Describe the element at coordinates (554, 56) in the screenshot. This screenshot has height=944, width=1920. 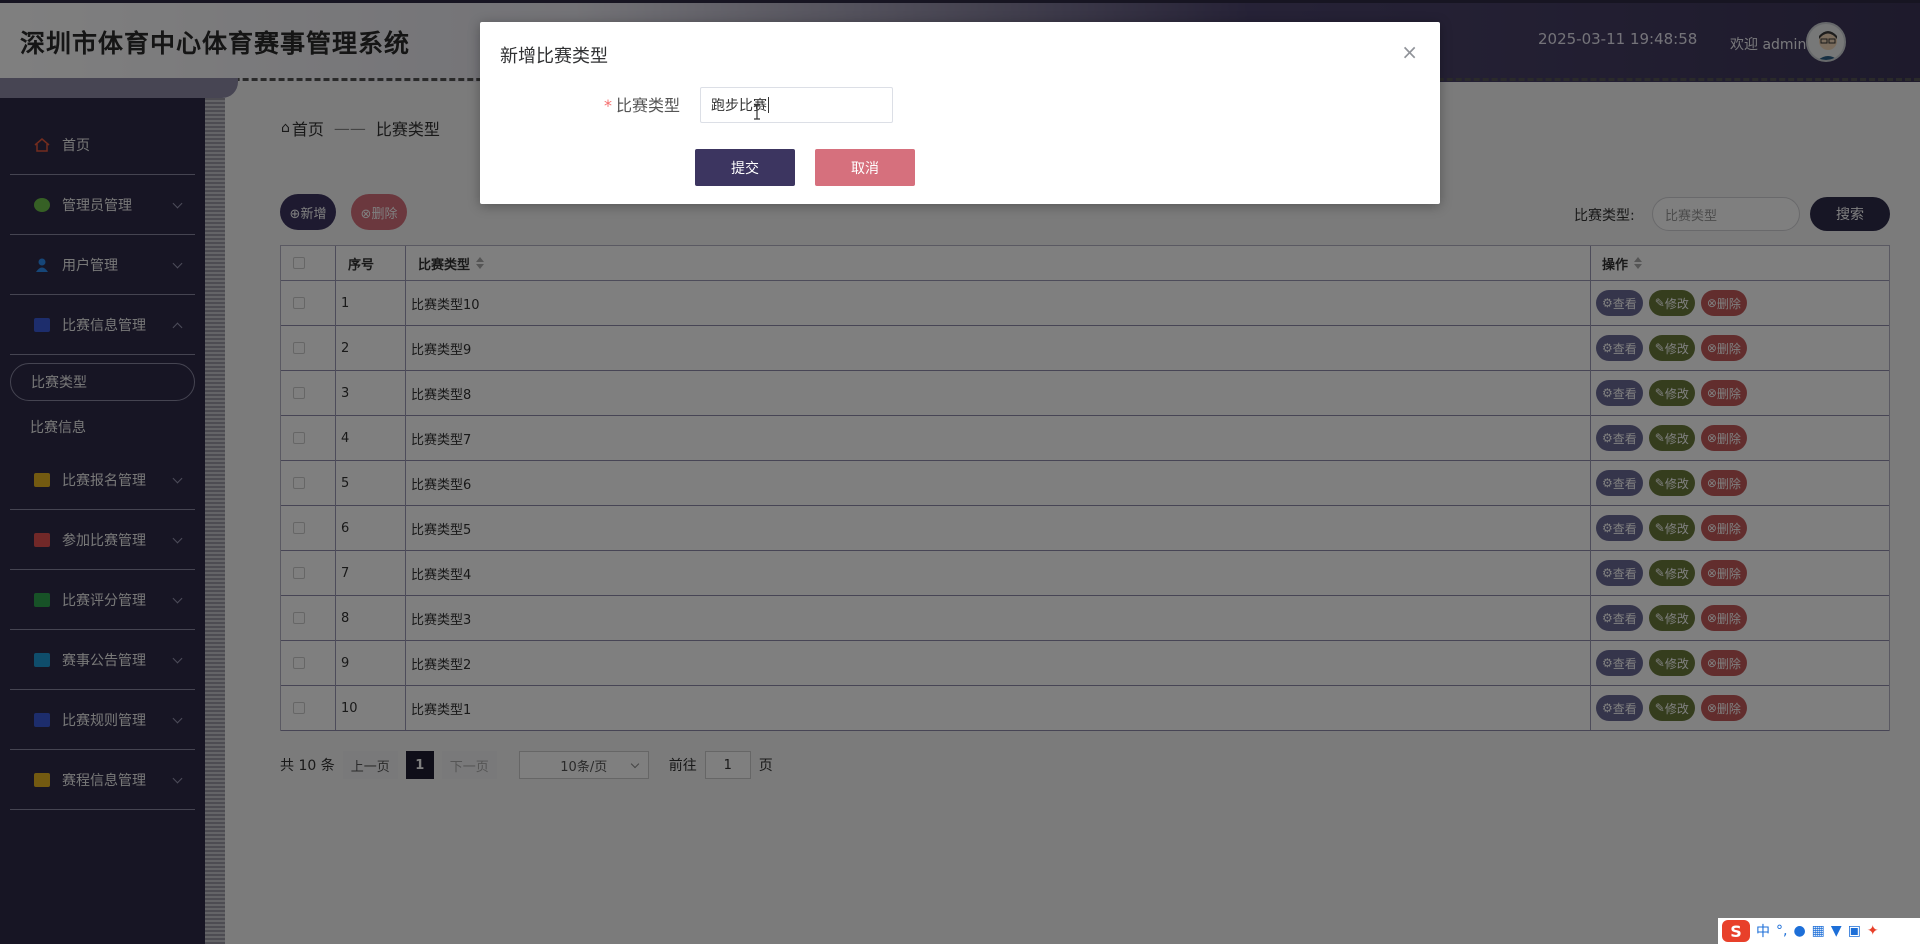
I see `dialog-title: 新增比赛类型` at that location.